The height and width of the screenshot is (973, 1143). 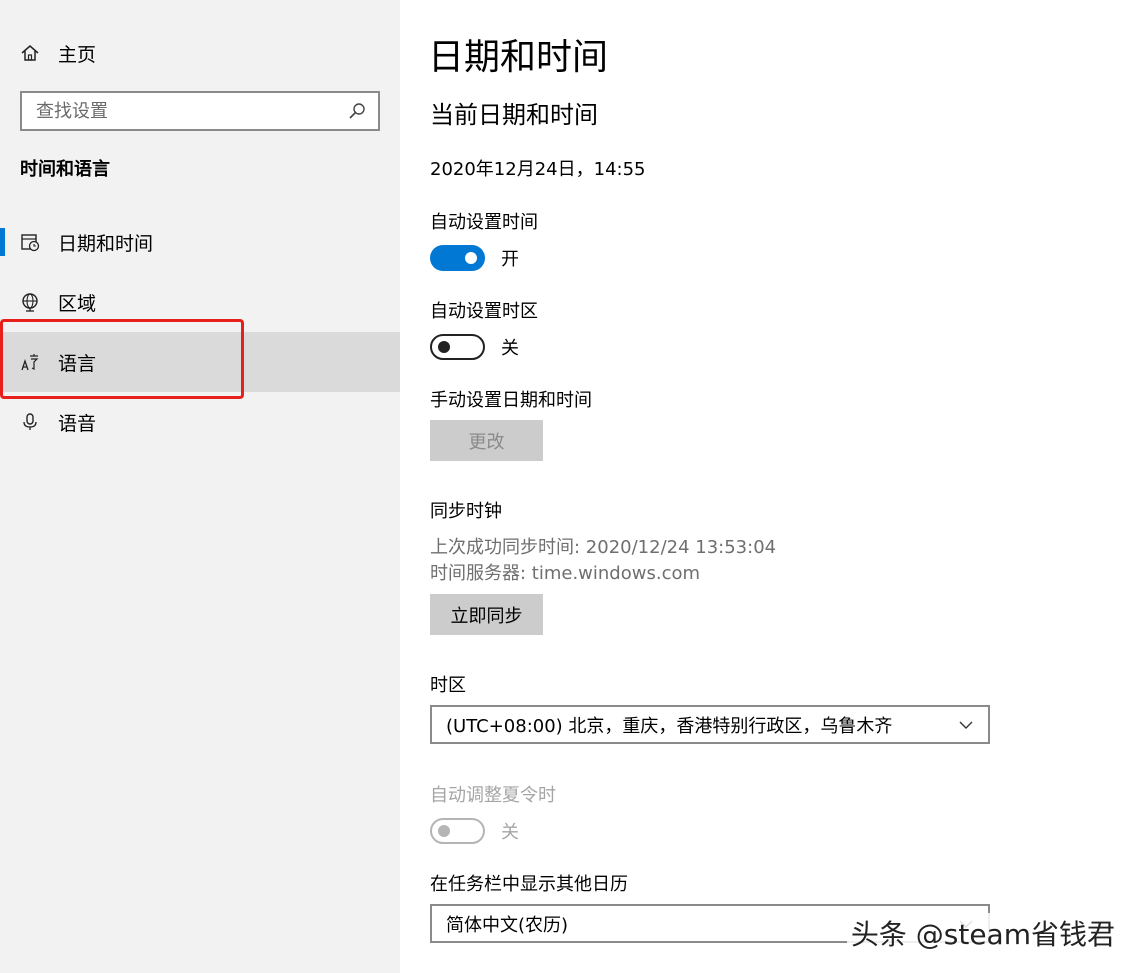 What do you see at coordinates (200, 242) in the screenshot?
I see `sidebar-item-date-time: 日期和时间` at bounding box center [200, 242].